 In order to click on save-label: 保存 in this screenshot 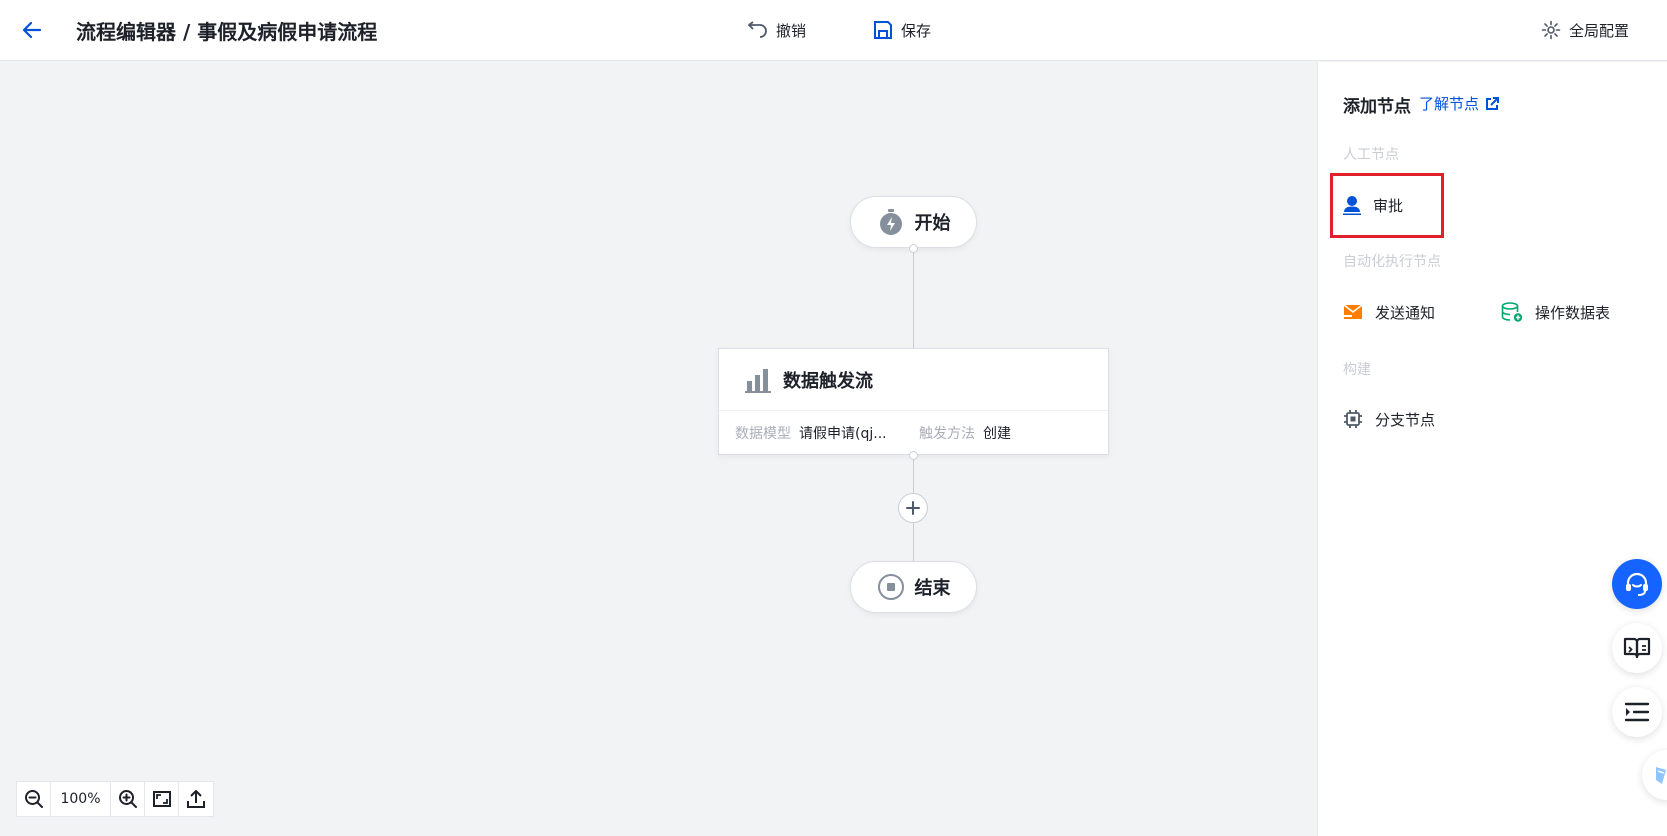, I will do `click(916, 30)`.